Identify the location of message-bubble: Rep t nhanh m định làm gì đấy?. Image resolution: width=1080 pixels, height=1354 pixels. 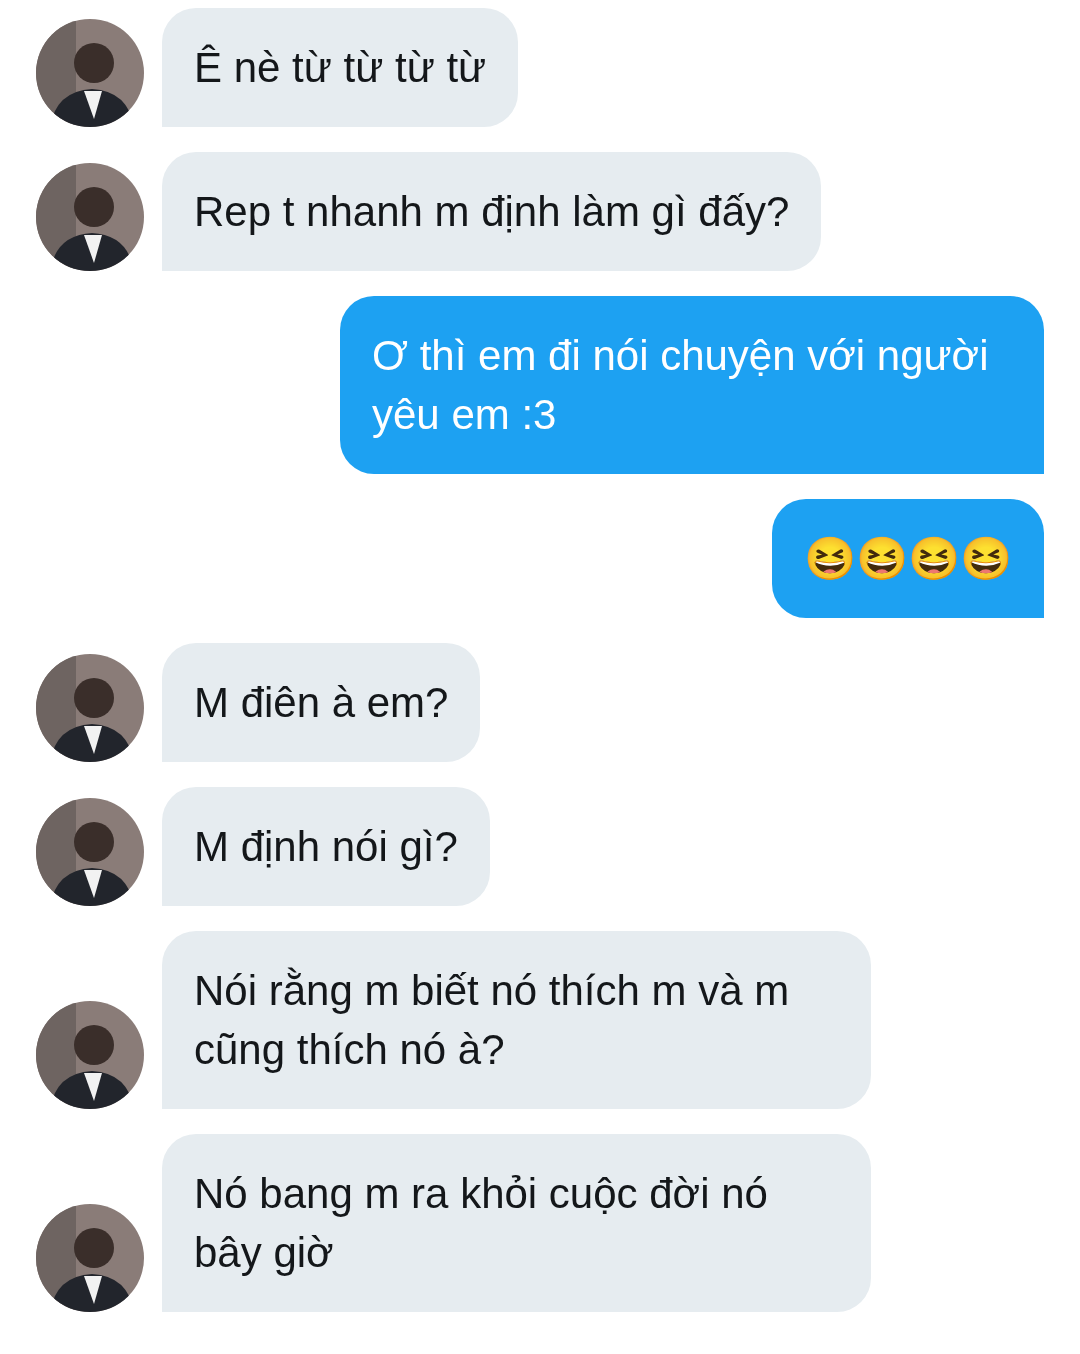
(492, 211).